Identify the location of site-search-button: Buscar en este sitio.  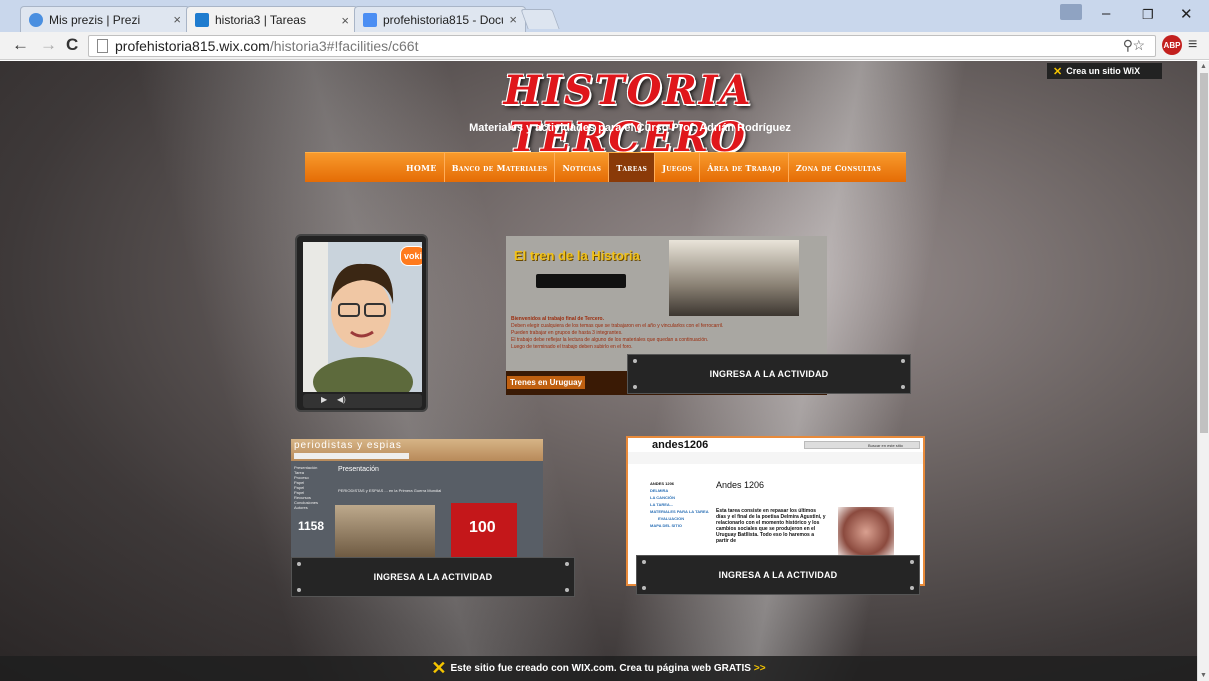
(885, 445).